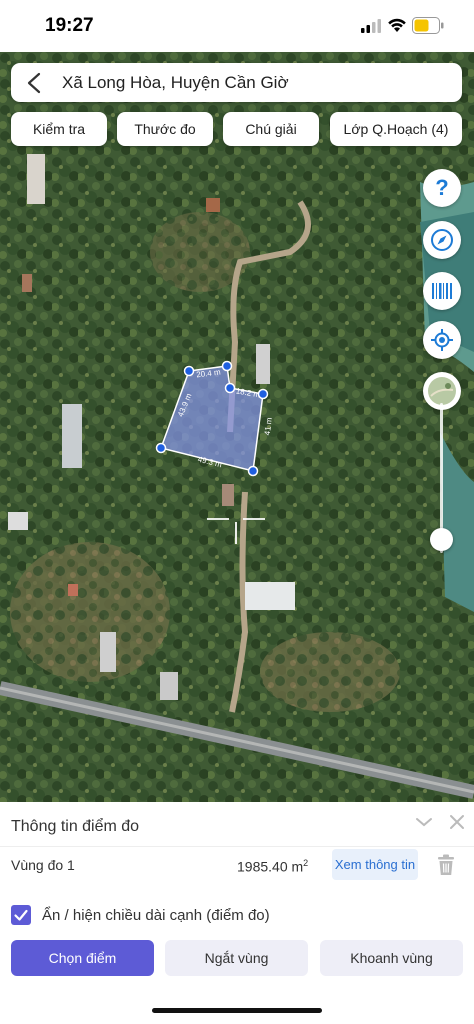 The width and height of the screenshot is (474, 1024). What do you see at coordinates (442, 391) in the screenshot?
I see `map-layer-icon` at bounding box center [442, 391].